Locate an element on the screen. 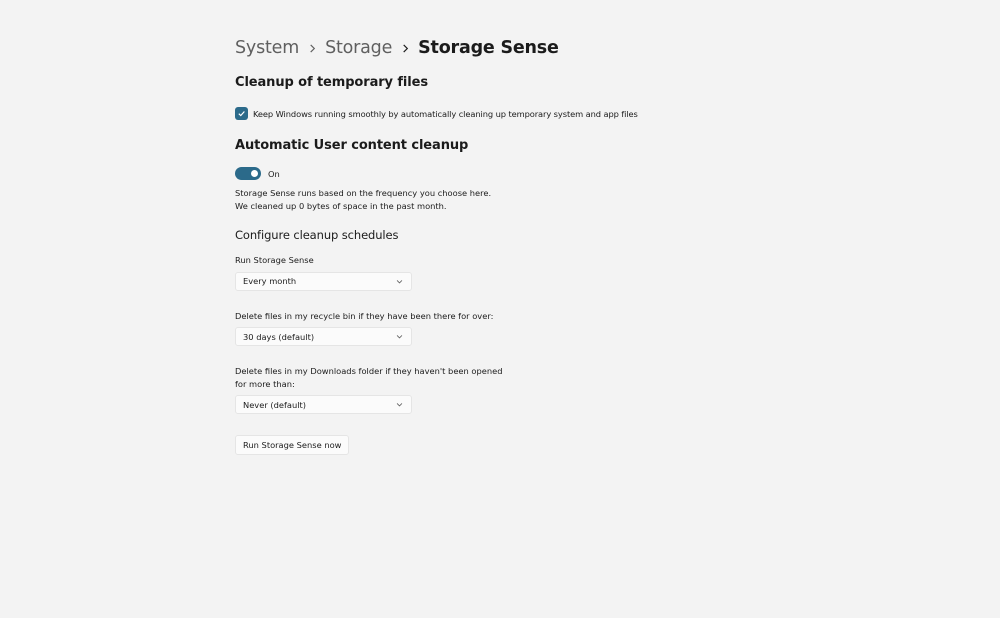  recycle-bin-dropdown: 30 days (default) is located at coordinates (323, 336).